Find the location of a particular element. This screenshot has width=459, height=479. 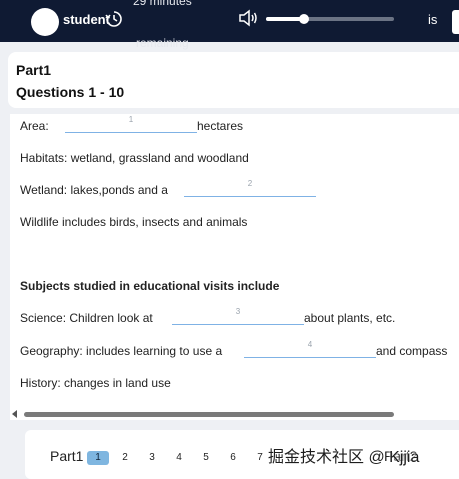

blank-number: 3 is located at coordinates (238, 311).